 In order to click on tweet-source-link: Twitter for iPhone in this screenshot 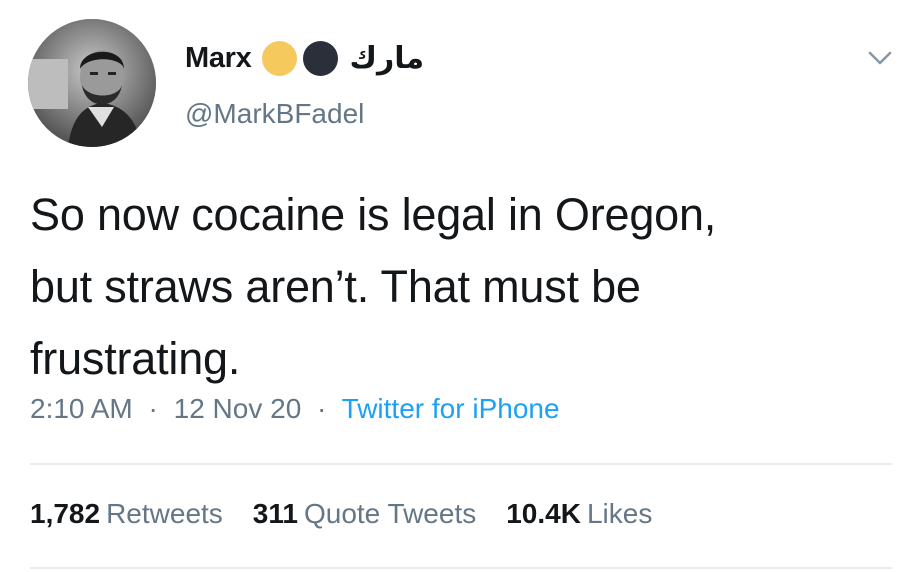, I will do `click(451, 408)`.